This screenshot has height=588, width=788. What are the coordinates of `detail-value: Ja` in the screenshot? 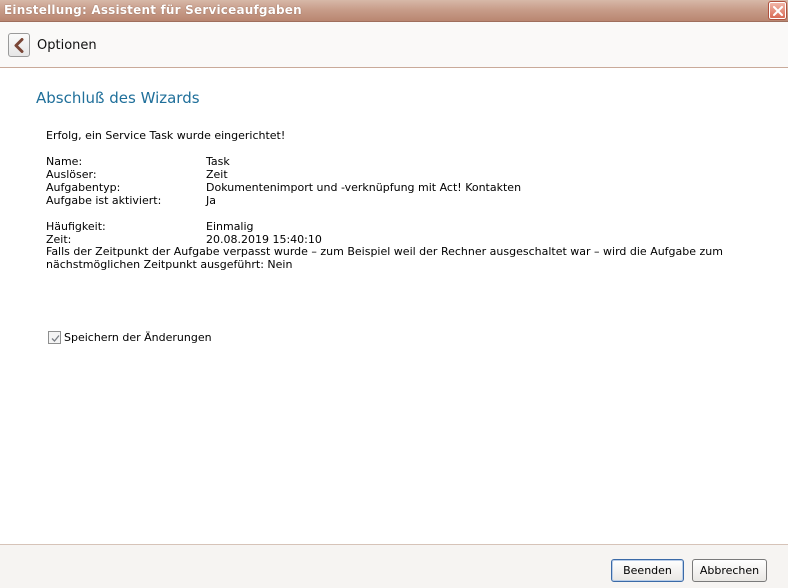 It's located at (211, 200).